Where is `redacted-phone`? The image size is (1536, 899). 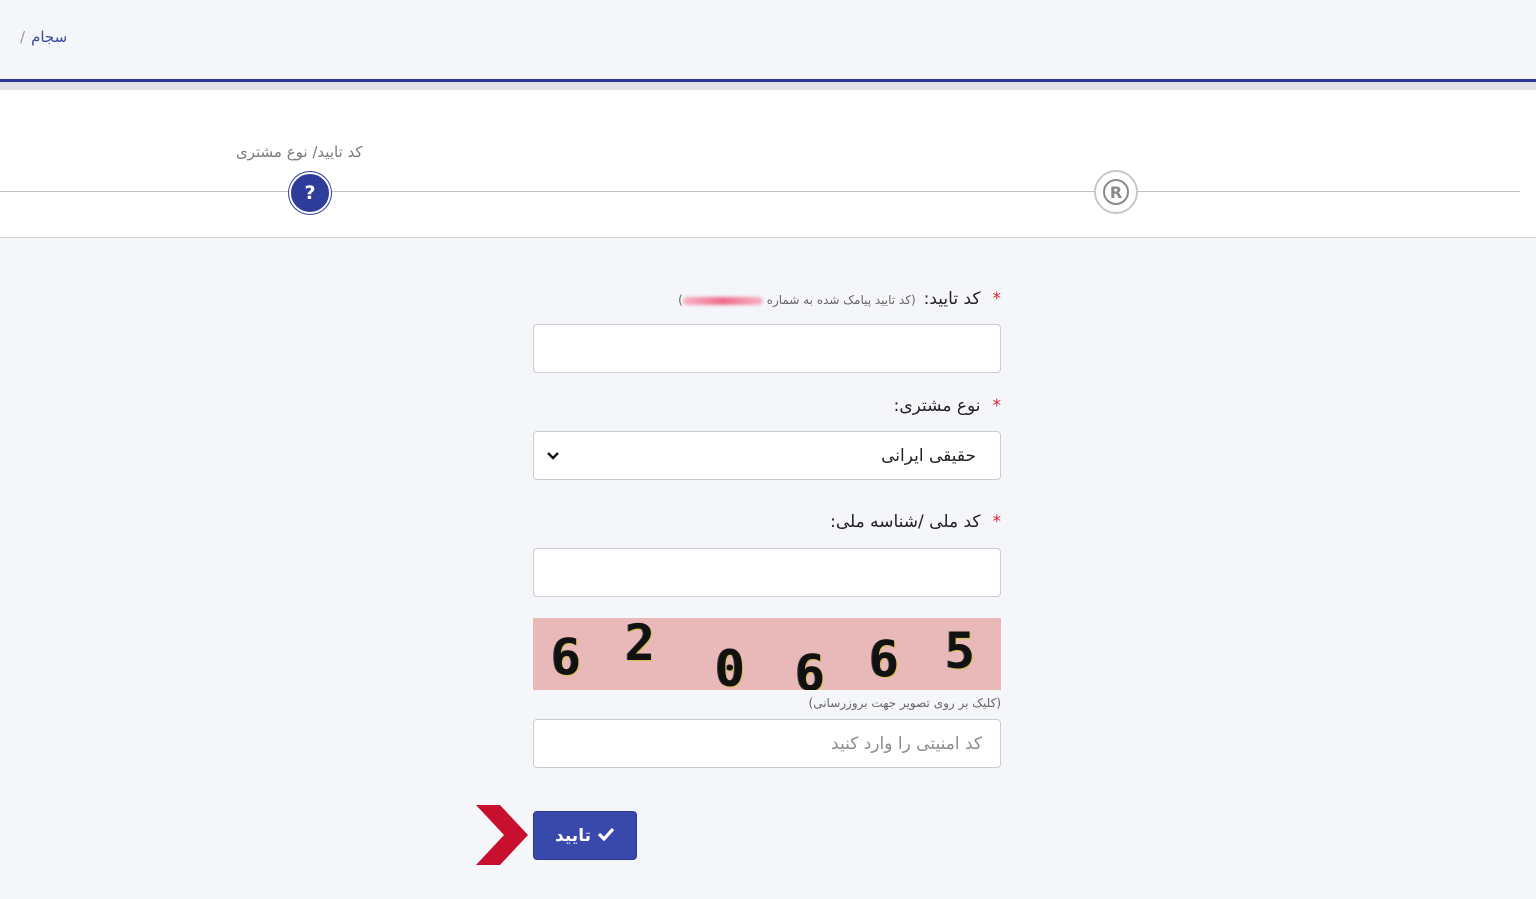 redacted-phone is located at coordinates (722, 300).